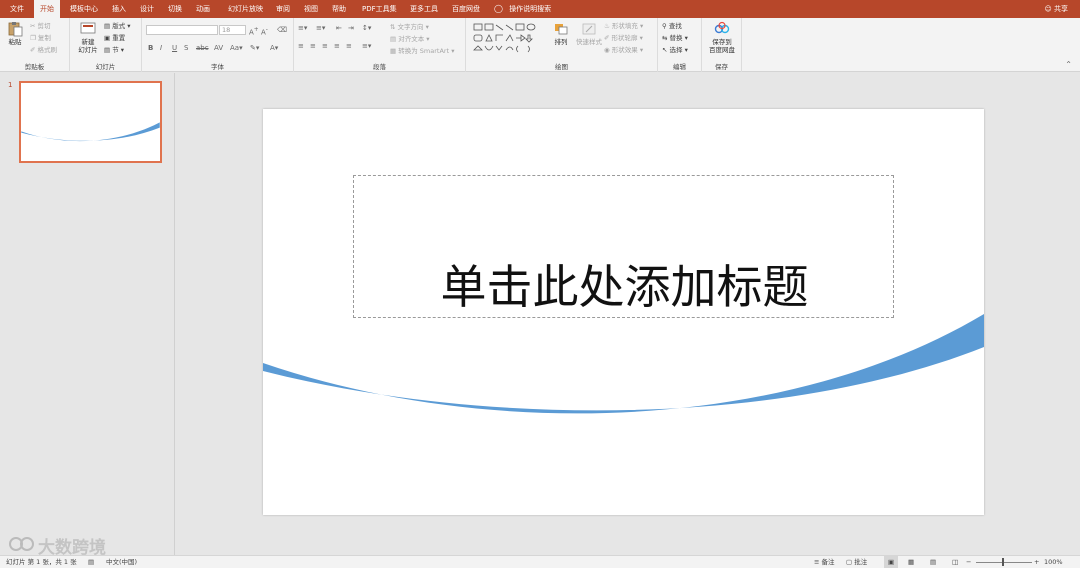 The image size is (1080, 568). Describe the element at coordinates (379, 9) in the screenshot. I see `tab-pdf-tools: PDF工具集` at that location.